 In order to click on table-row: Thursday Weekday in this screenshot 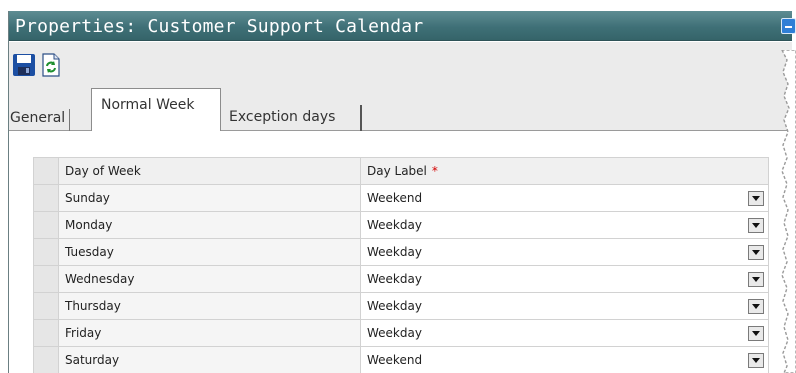, I will do `click(401, 306)`.